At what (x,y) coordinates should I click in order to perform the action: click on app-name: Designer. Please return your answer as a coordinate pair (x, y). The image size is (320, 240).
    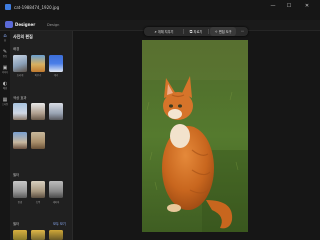
    Looking at the image, I should click on (25, 24).